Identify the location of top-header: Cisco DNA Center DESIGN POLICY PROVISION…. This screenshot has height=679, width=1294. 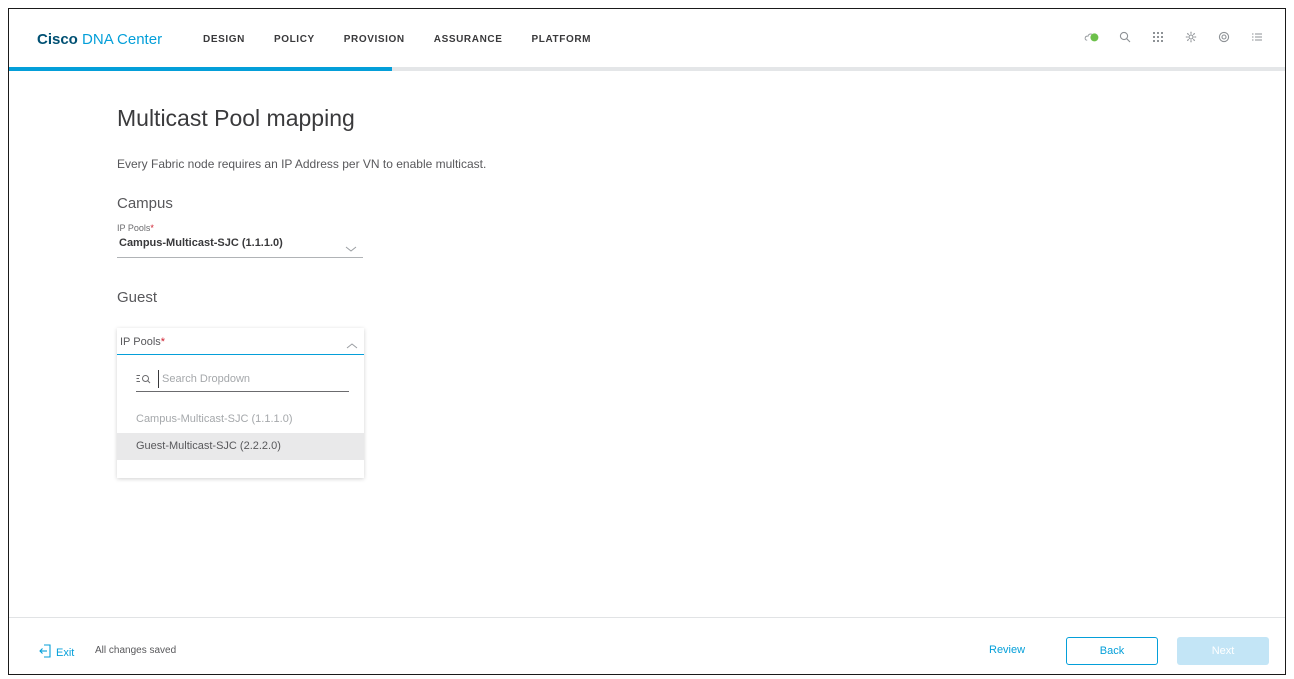
(647, 38).